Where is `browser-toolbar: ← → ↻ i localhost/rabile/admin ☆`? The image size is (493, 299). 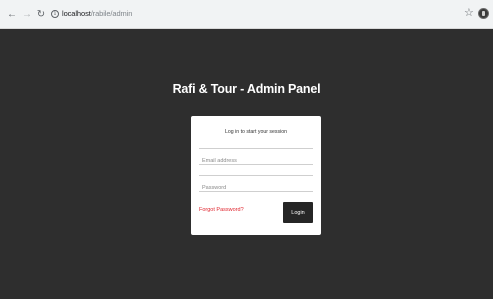 browser-toolbar: ← → ↻ i localhost/rabile/admin ☆ is located at coordinates (246, 14).